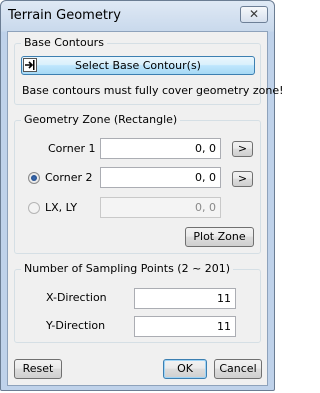 The height and width of the screenshot is (393, 320). What do you see at coordinates (72, 148) in the screenshot?
I see `corner1-label: Corner 1` at bounding box center [72, 148].